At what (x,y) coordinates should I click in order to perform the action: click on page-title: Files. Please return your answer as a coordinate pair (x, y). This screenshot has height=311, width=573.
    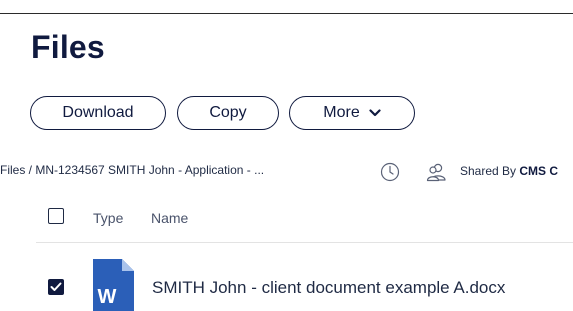
    Looking at the image, I should click on (68, 47).